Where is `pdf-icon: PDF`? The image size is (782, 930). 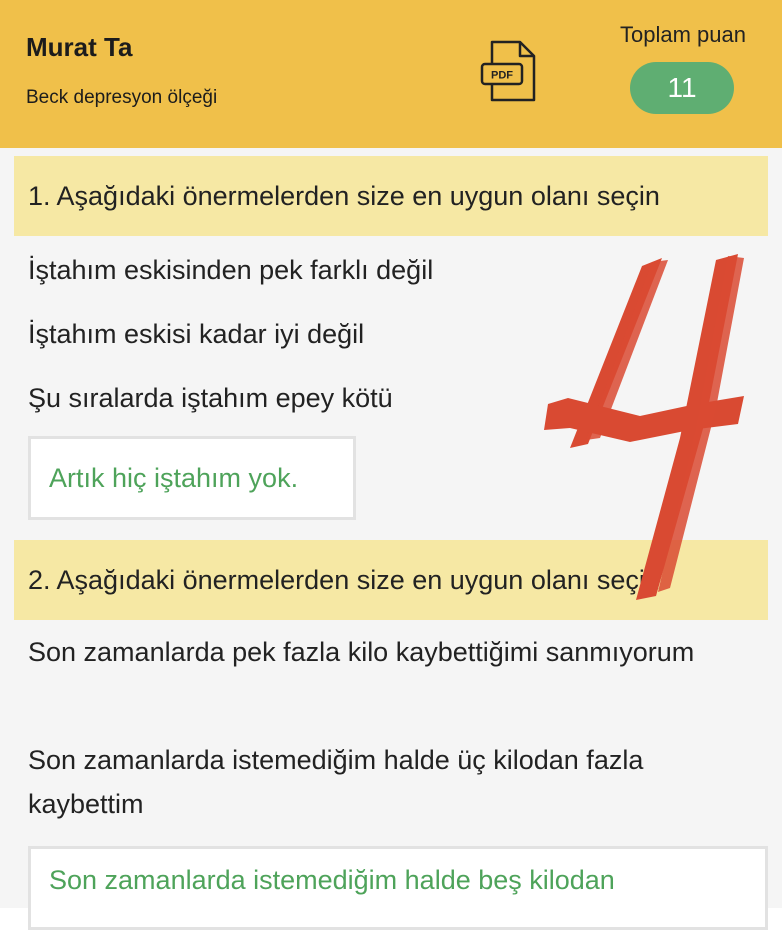
pdf-icon: PDF is located at coordinates (508, 71).